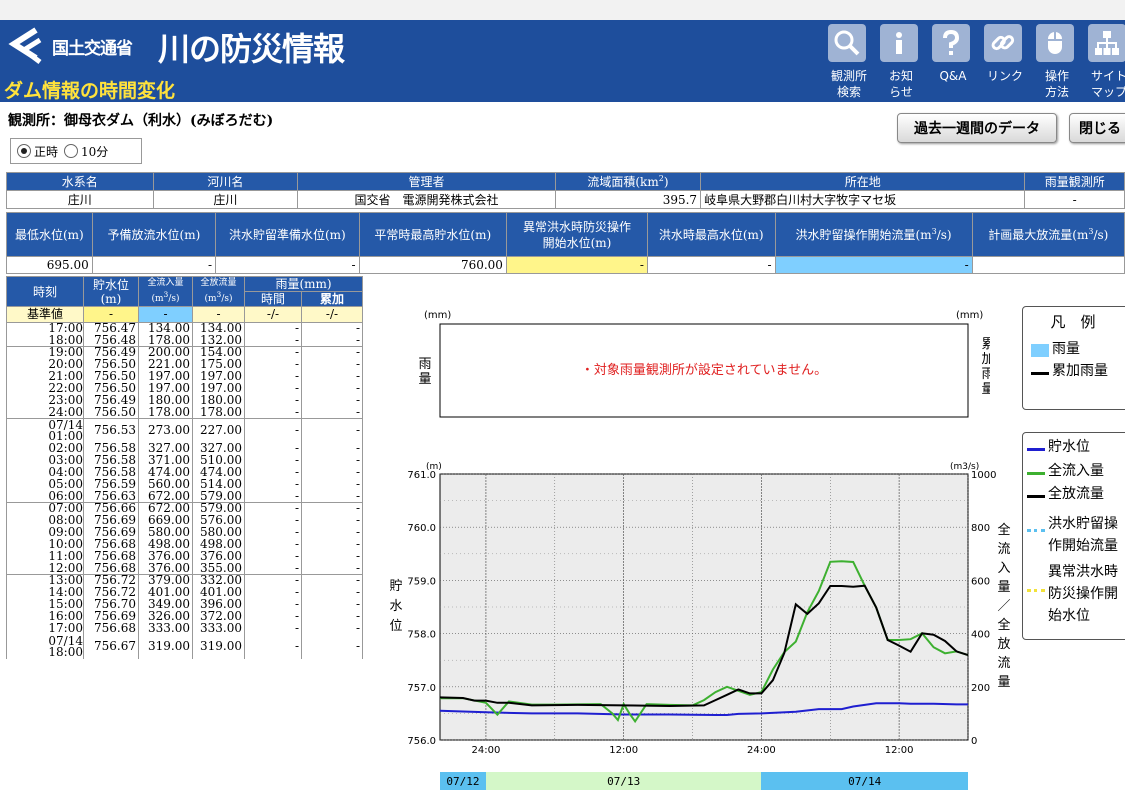  I want to click on header-basin-area: 流域面積(km2), so click(628, 181).